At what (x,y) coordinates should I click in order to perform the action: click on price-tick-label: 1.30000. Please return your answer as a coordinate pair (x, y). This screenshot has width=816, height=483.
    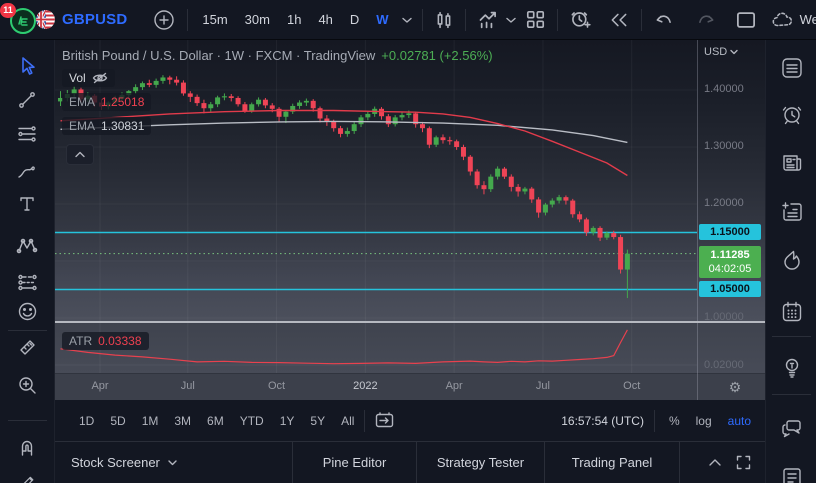
    Looking at the image, I should click on (724, 146).